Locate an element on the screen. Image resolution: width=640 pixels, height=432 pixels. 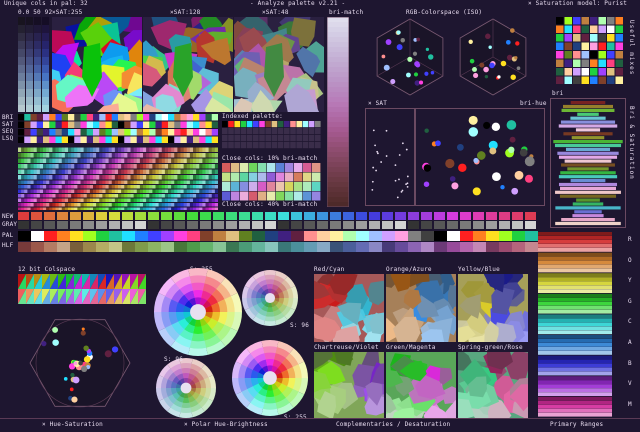
strip-label-hlf: HLF is located at coordinates (8, 245).